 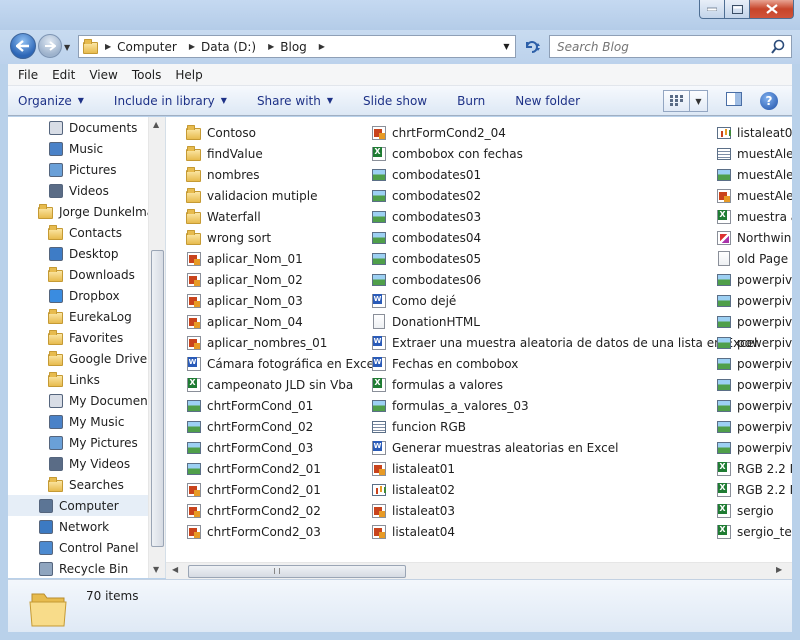 I want to click on nav-item-google-drive: Google Drive, so click(x=97, y=358).